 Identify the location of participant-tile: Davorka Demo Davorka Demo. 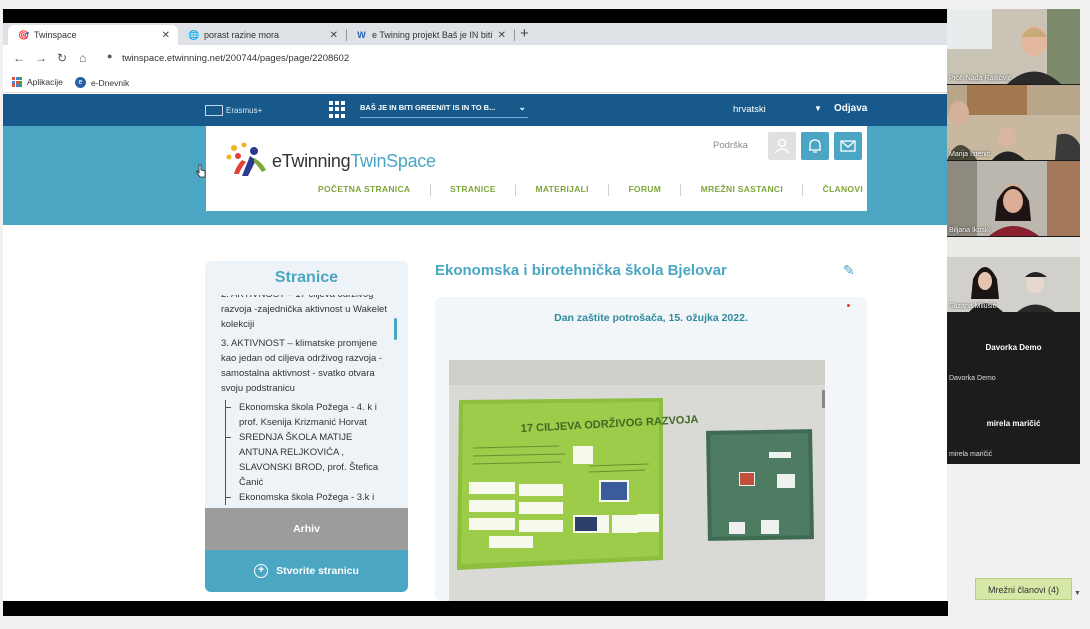
(1013, 350).